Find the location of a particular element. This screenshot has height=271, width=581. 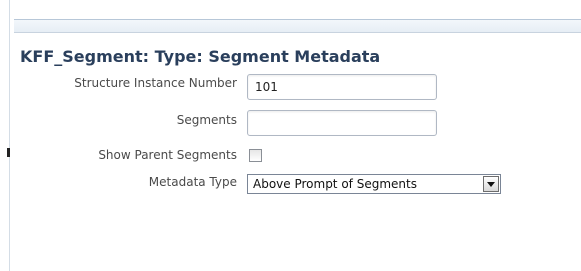

chevron-down-icon is located at coordinates (491, 184).